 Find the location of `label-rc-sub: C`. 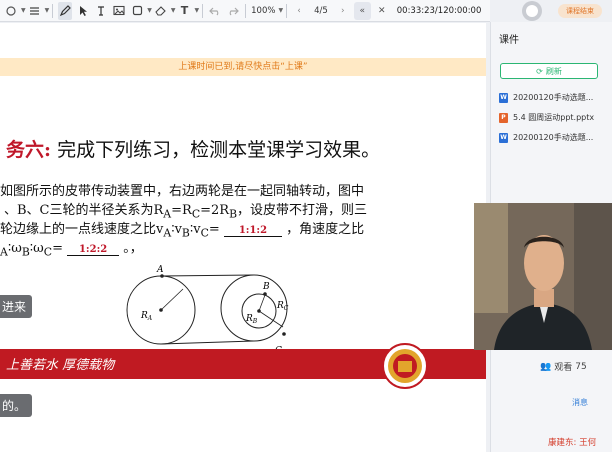

label-rc-sub: C is located at coordinates (286, 308).